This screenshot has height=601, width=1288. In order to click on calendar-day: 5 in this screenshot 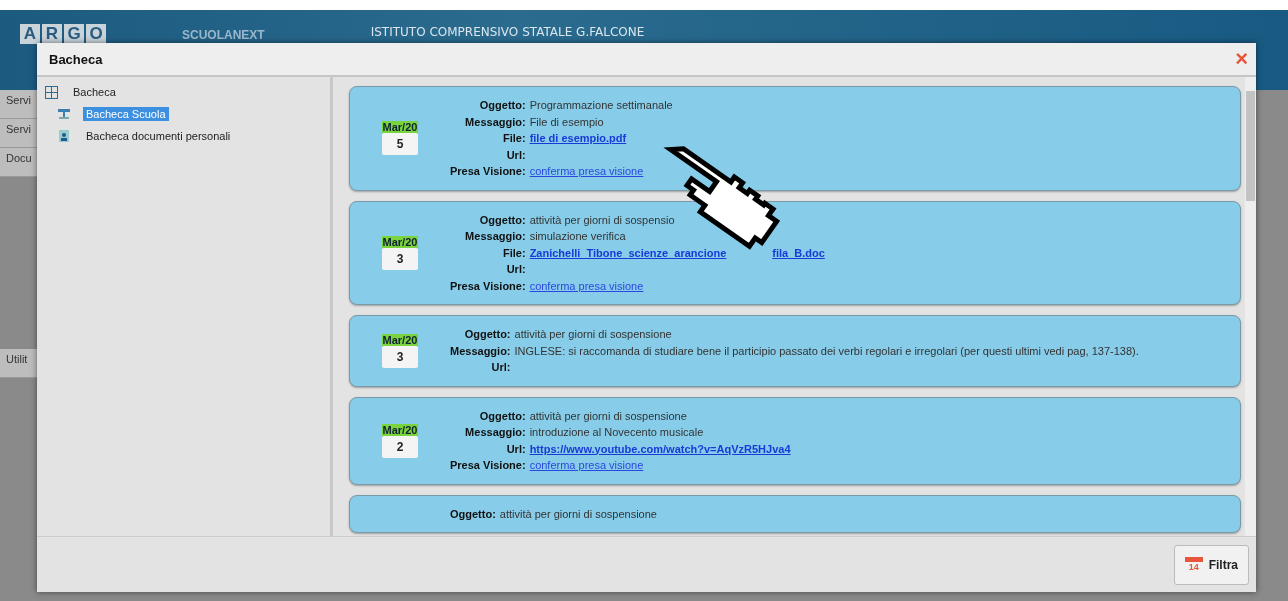, I will do `click(400, 144)`.